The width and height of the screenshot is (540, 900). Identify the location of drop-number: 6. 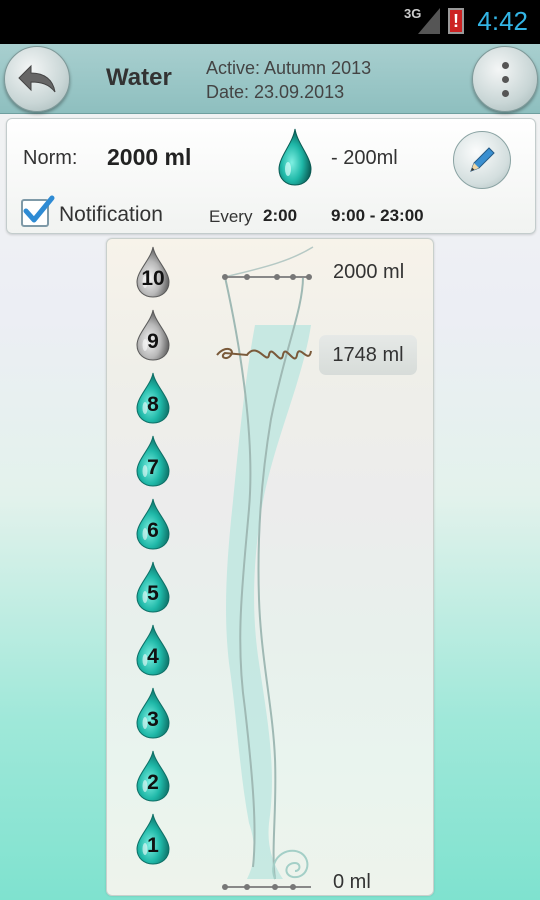
(153, 530).